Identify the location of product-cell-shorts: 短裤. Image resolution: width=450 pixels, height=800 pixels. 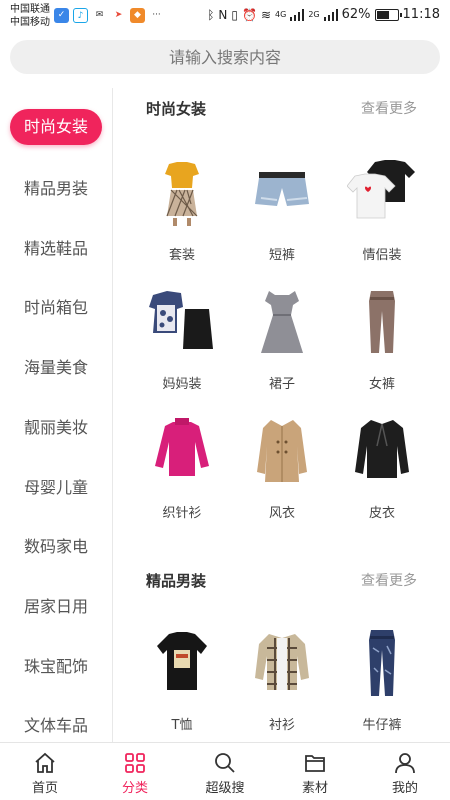
(282, 218).